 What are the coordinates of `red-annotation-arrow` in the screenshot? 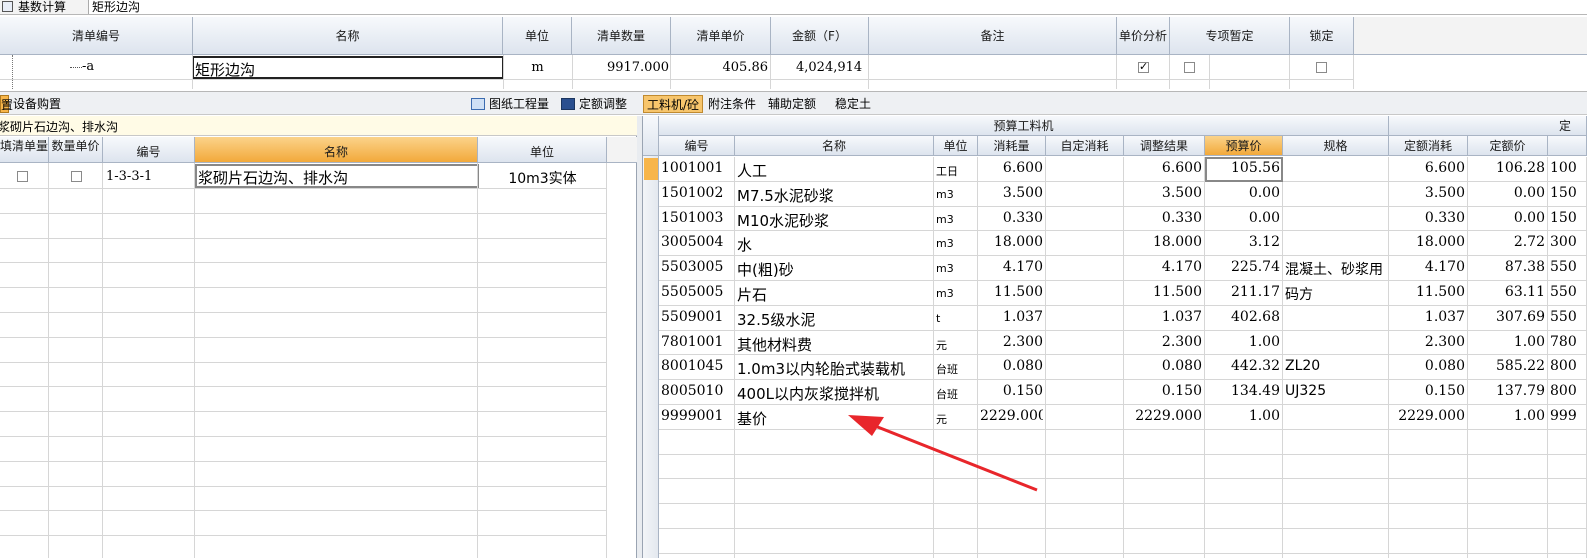 It's located at (943, 453).